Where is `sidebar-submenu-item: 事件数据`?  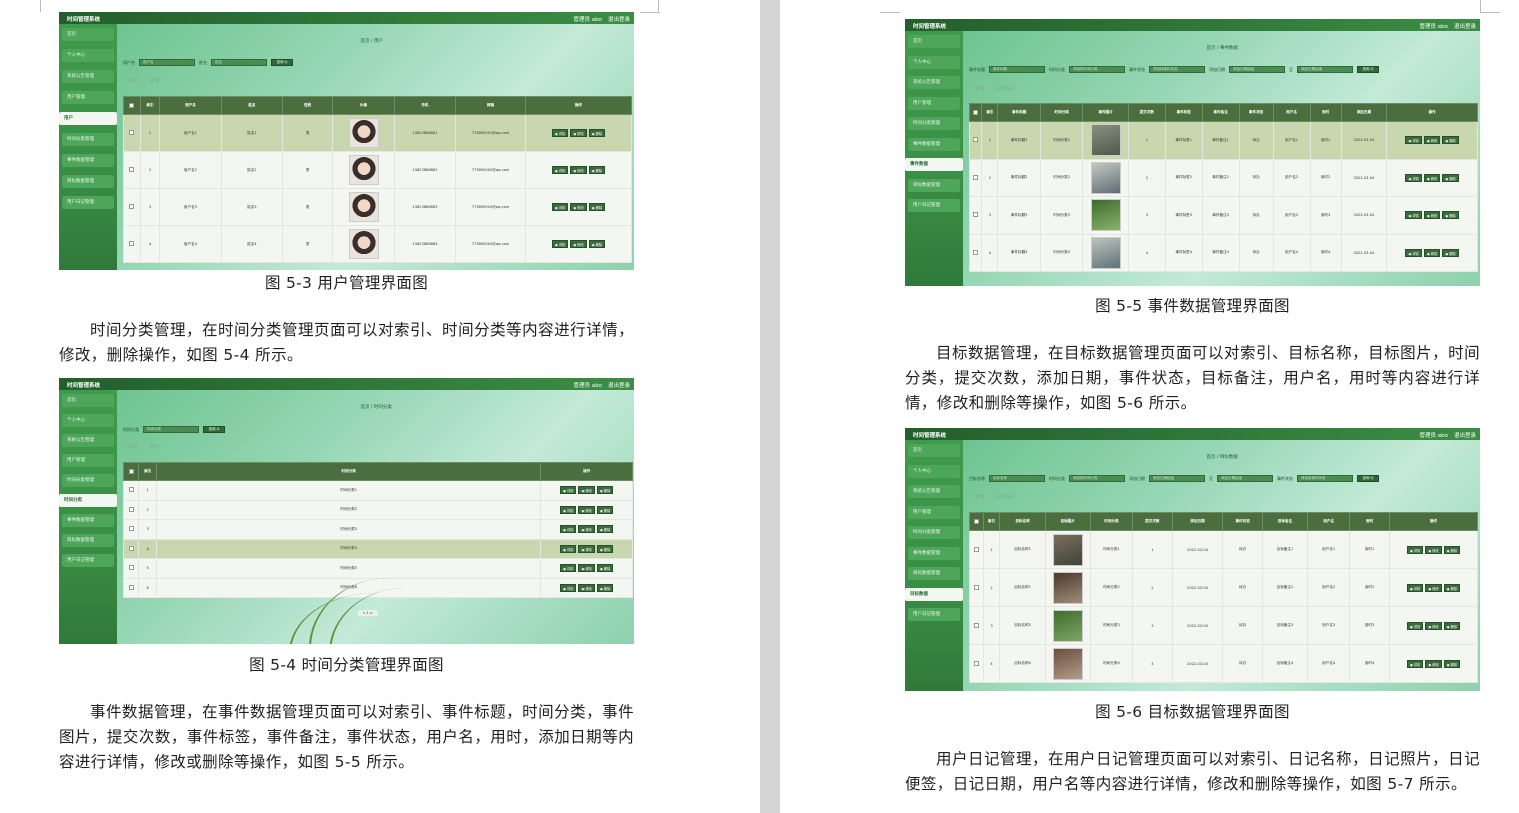 sidebar-submenu-item: 事件数据 is located at coordinates (934, 164).